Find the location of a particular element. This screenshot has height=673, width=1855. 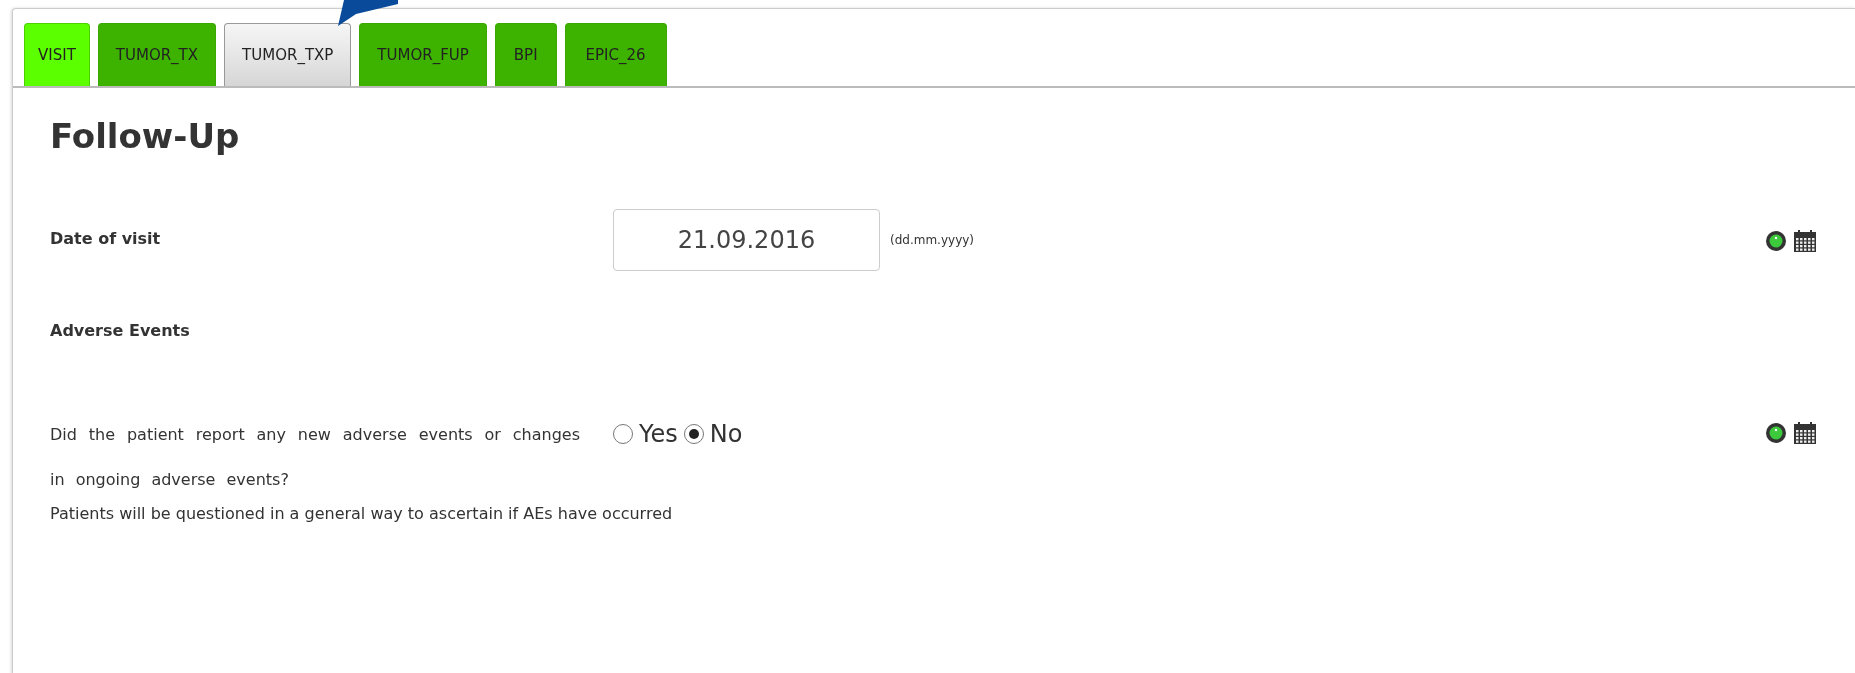

date-field: 21.09.2016 is located at coordinates (746, 240).